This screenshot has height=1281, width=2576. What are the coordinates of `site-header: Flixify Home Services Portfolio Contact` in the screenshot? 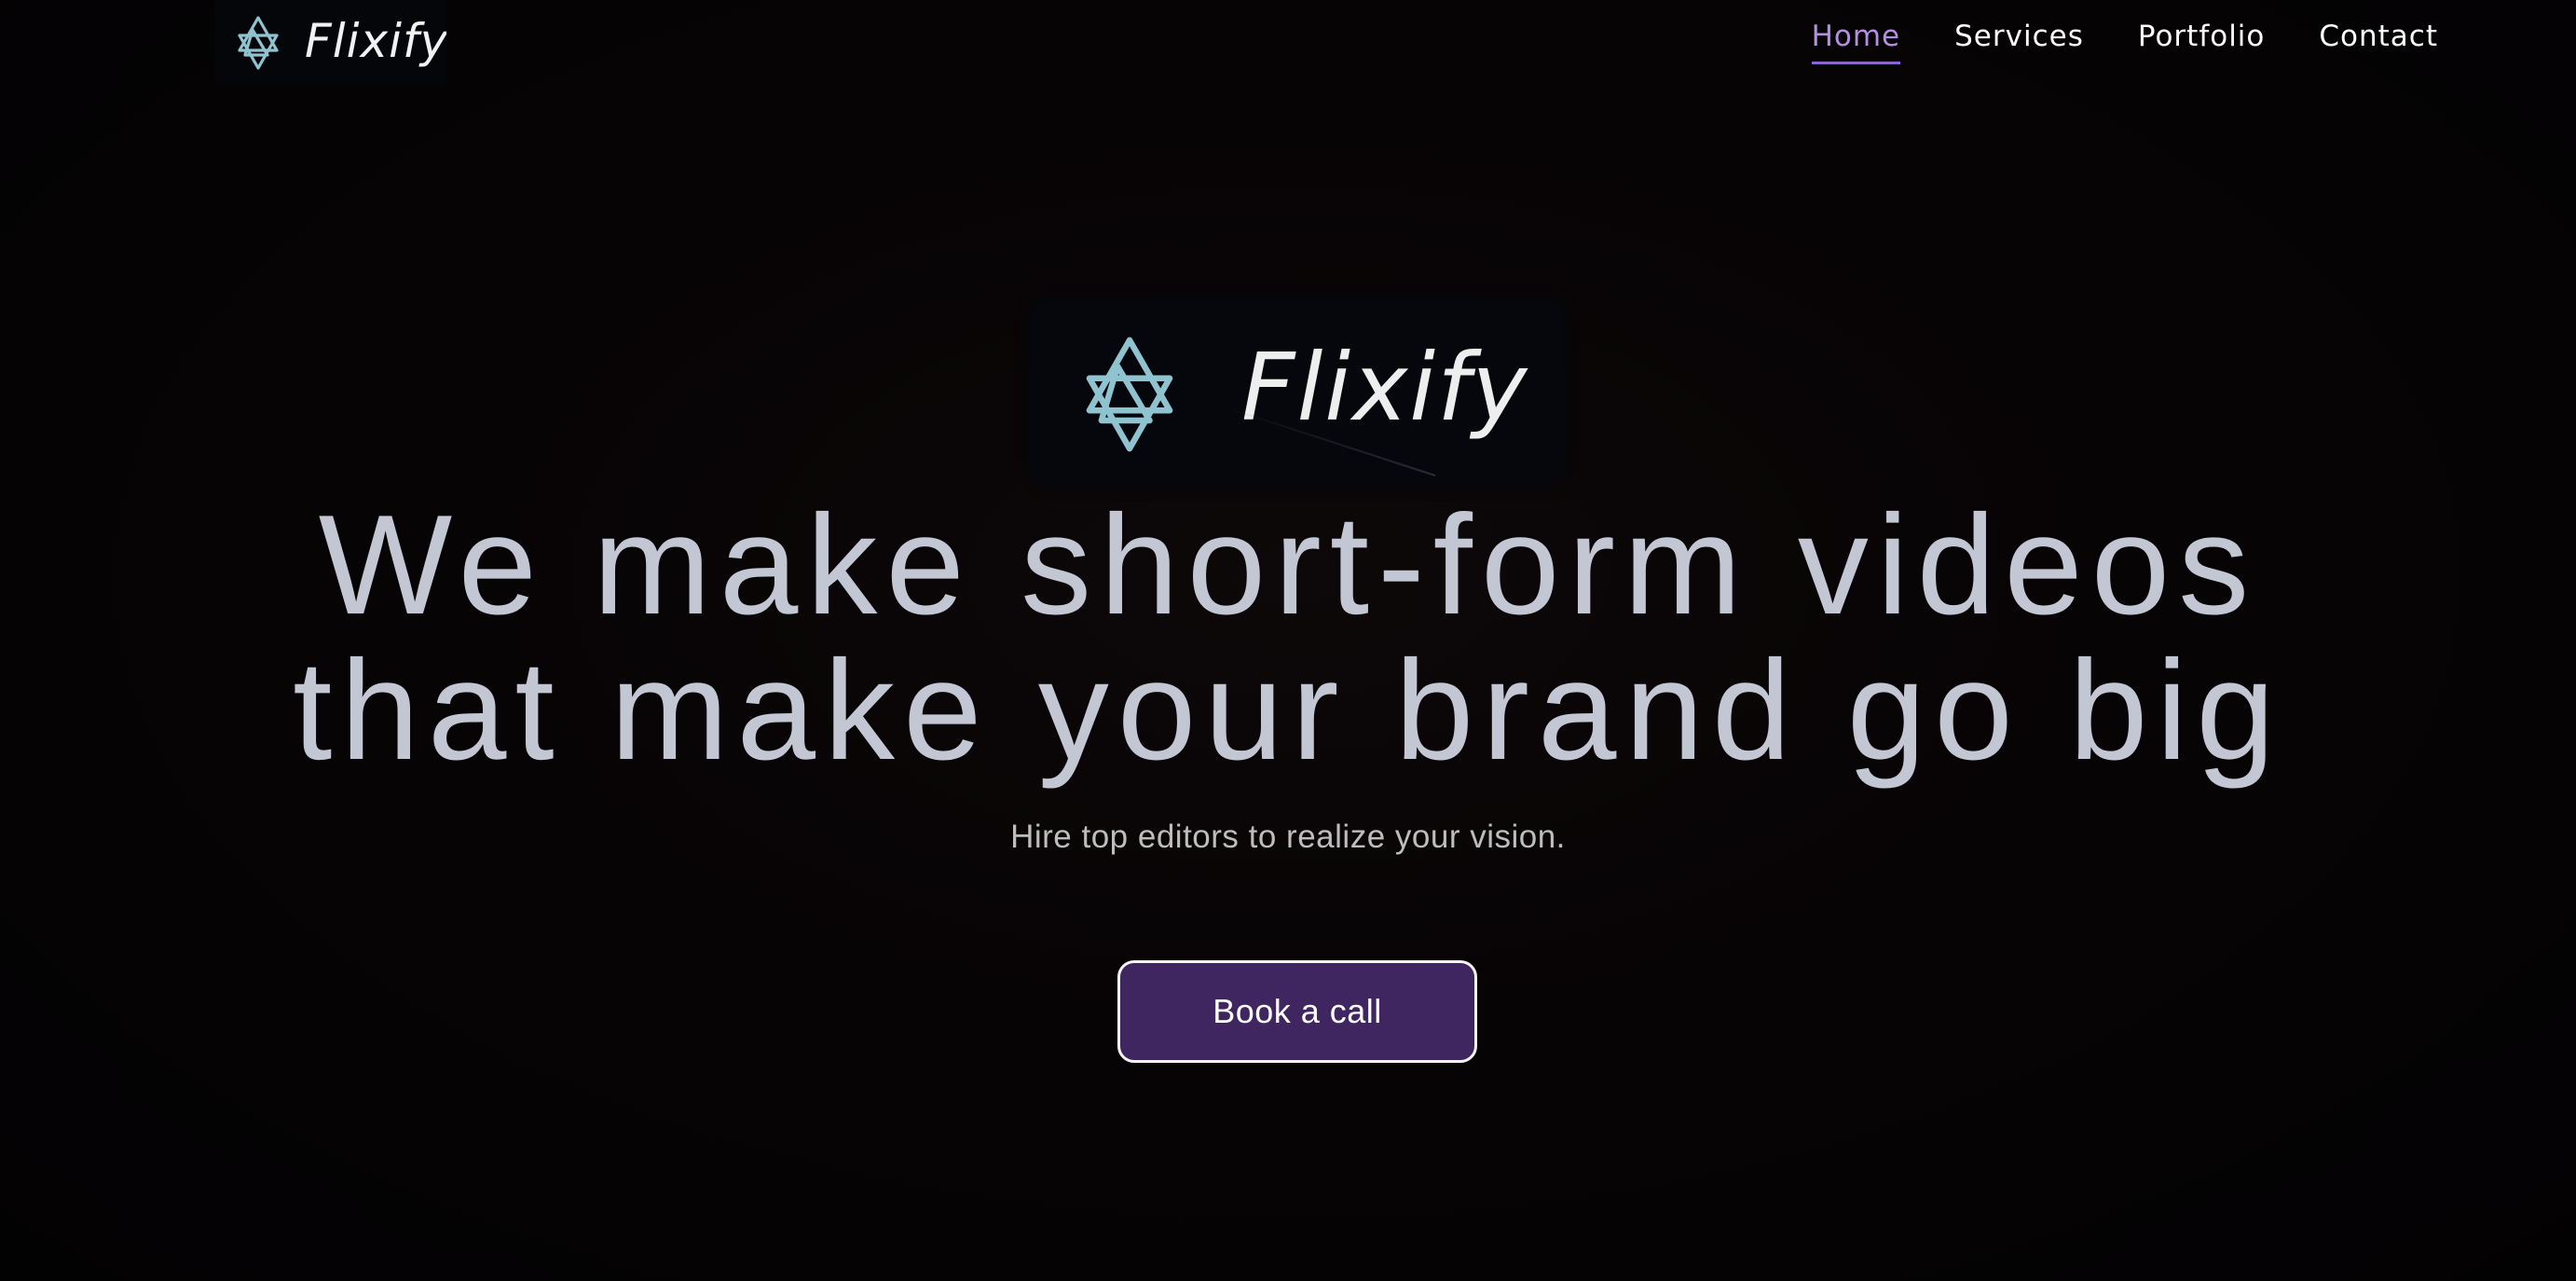 It's located at (1288, 47).